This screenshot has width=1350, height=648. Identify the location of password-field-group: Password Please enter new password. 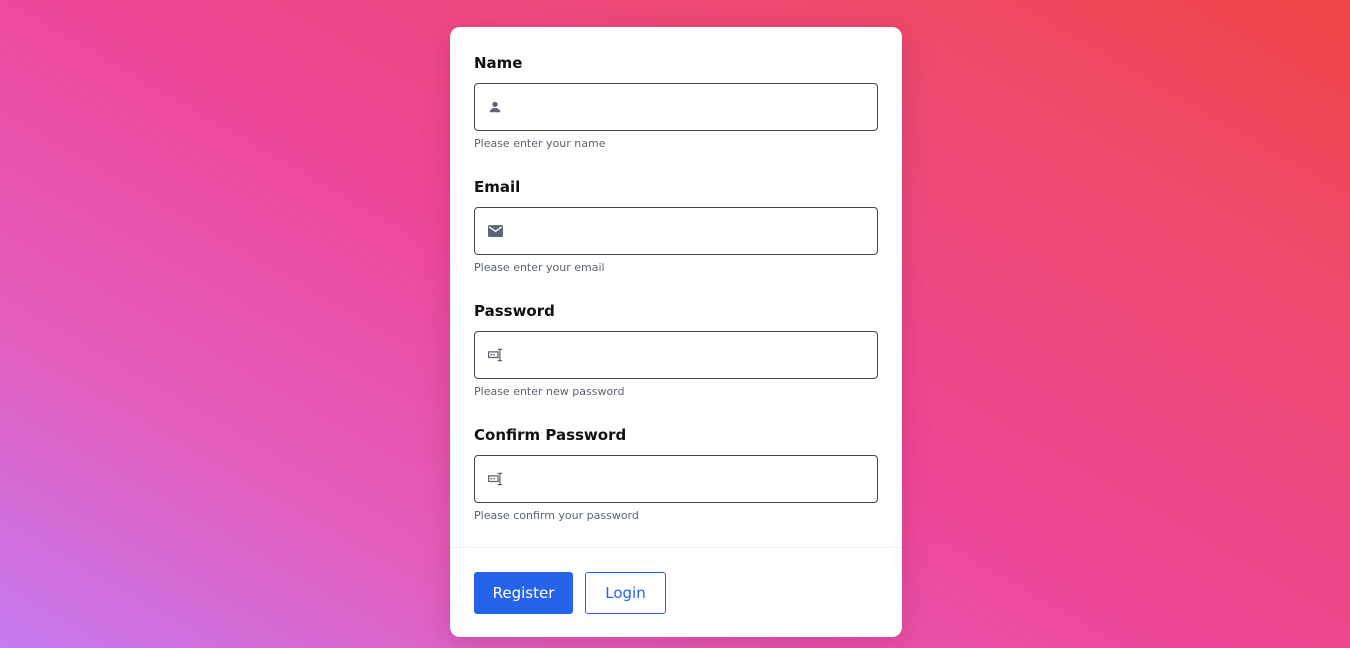
(676, 362).